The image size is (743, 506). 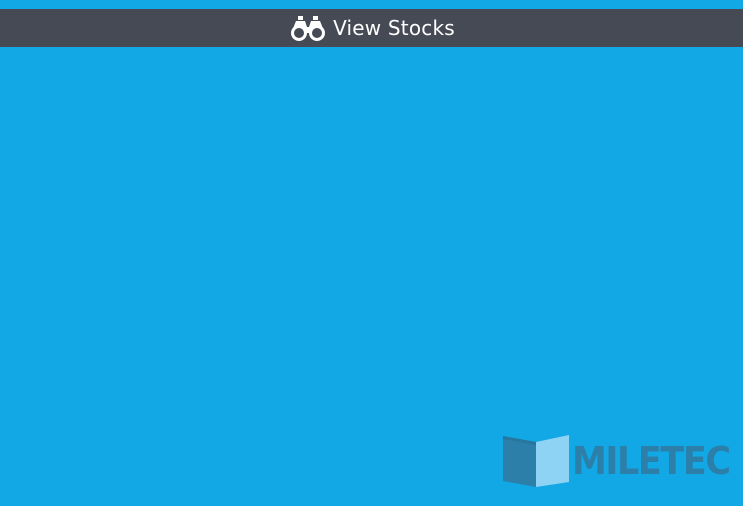 What do you see at coordinates (394, 28) in the screenshot?
I see `page-title: View Stocks` at bounding box center [394, 28].